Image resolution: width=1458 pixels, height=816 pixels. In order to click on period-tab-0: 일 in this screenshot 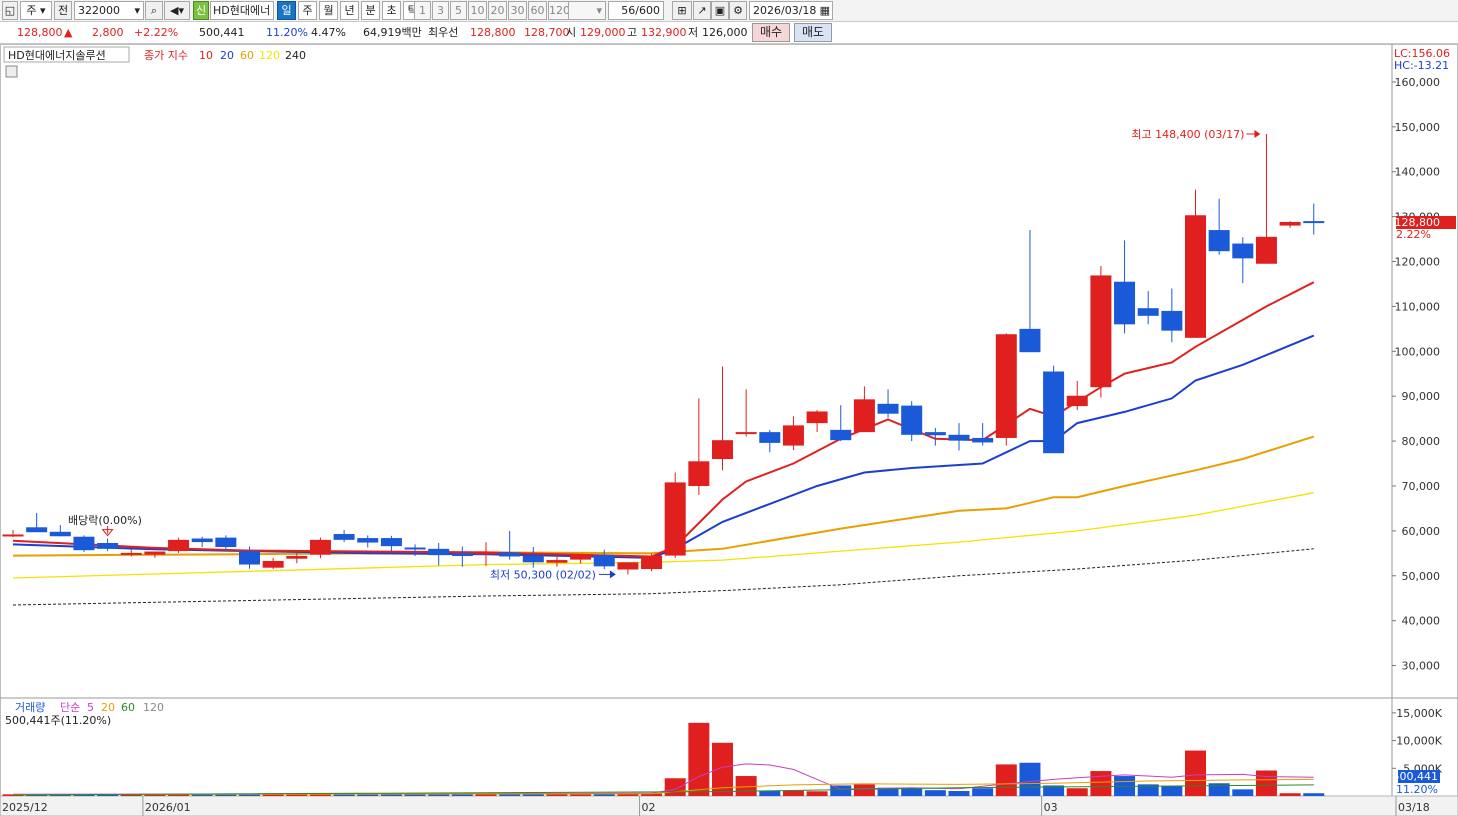, I will do `click(286, 10)`.